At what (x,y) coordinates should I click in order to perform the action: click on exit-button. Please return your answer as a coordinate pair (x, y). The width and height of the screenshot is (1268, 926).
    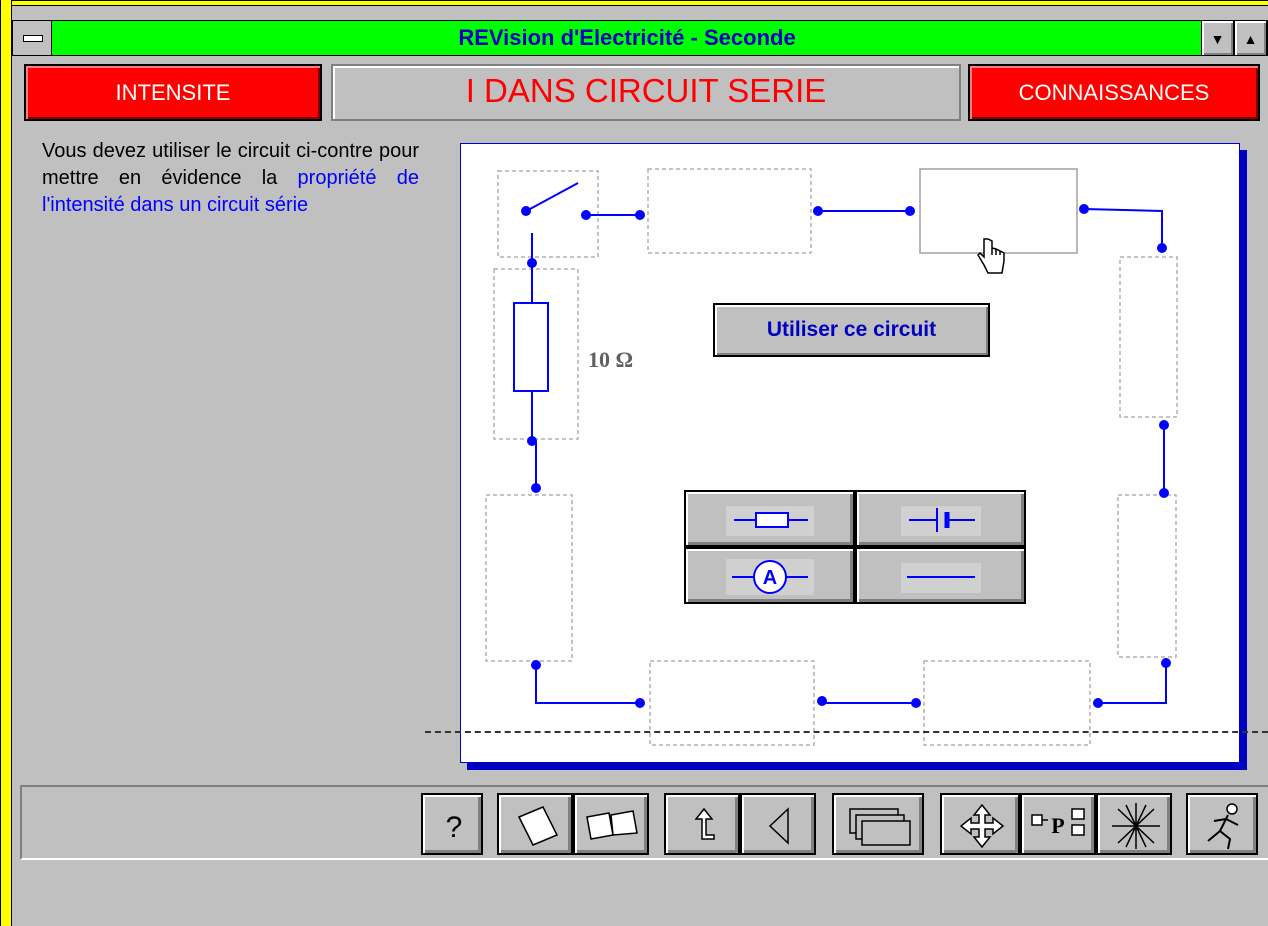
    Looking at the image, I should click on (1222, 824).